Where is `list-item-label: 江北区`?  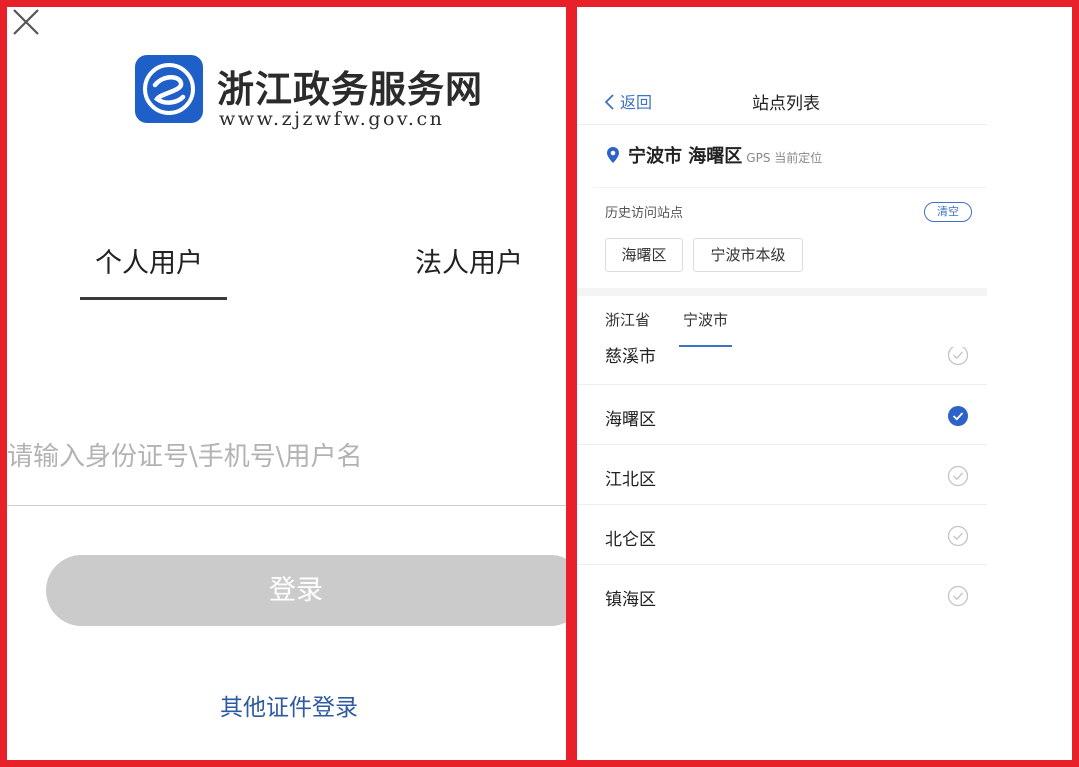
list-item-label: 江北区 is located at coordinates (630, 480).